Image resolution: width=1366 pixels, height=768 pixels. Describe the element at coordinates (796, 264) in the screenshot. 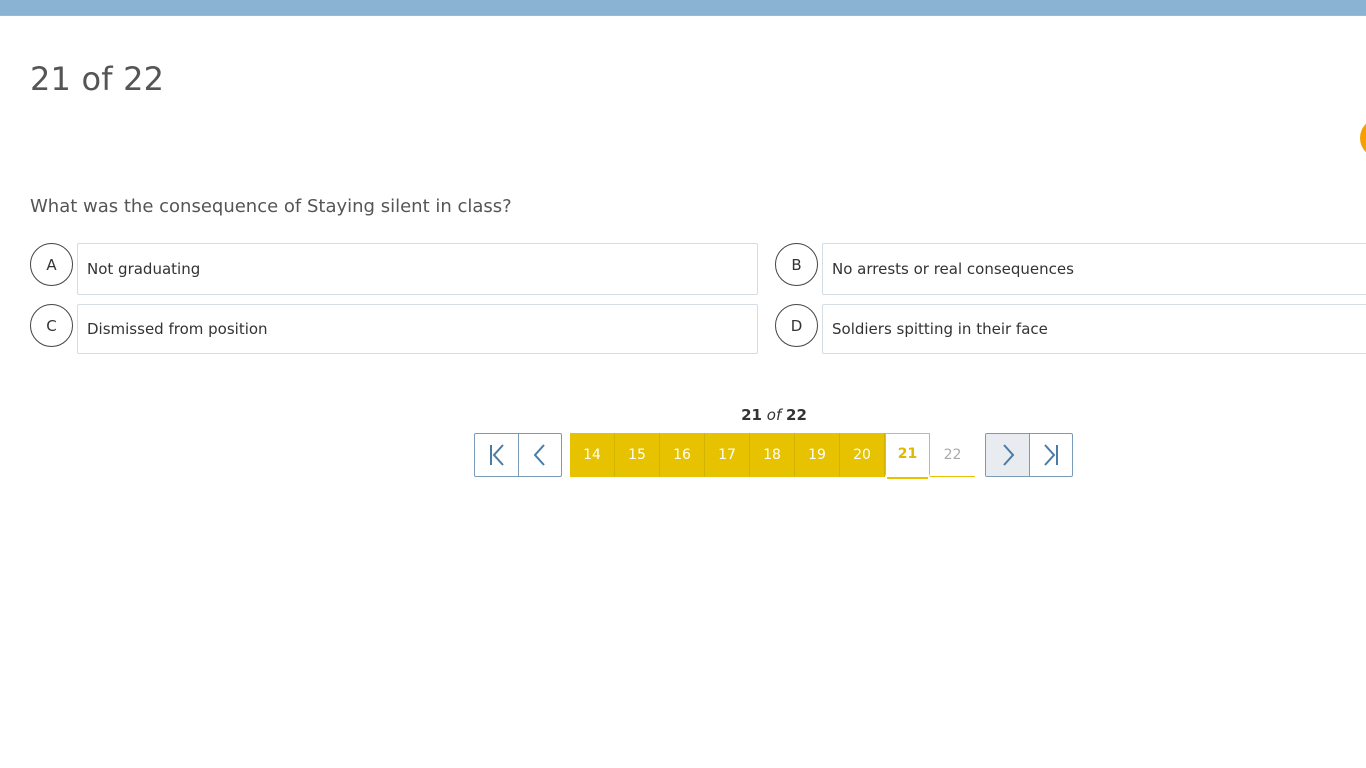

I see `option-letter-badge: B` at that location.